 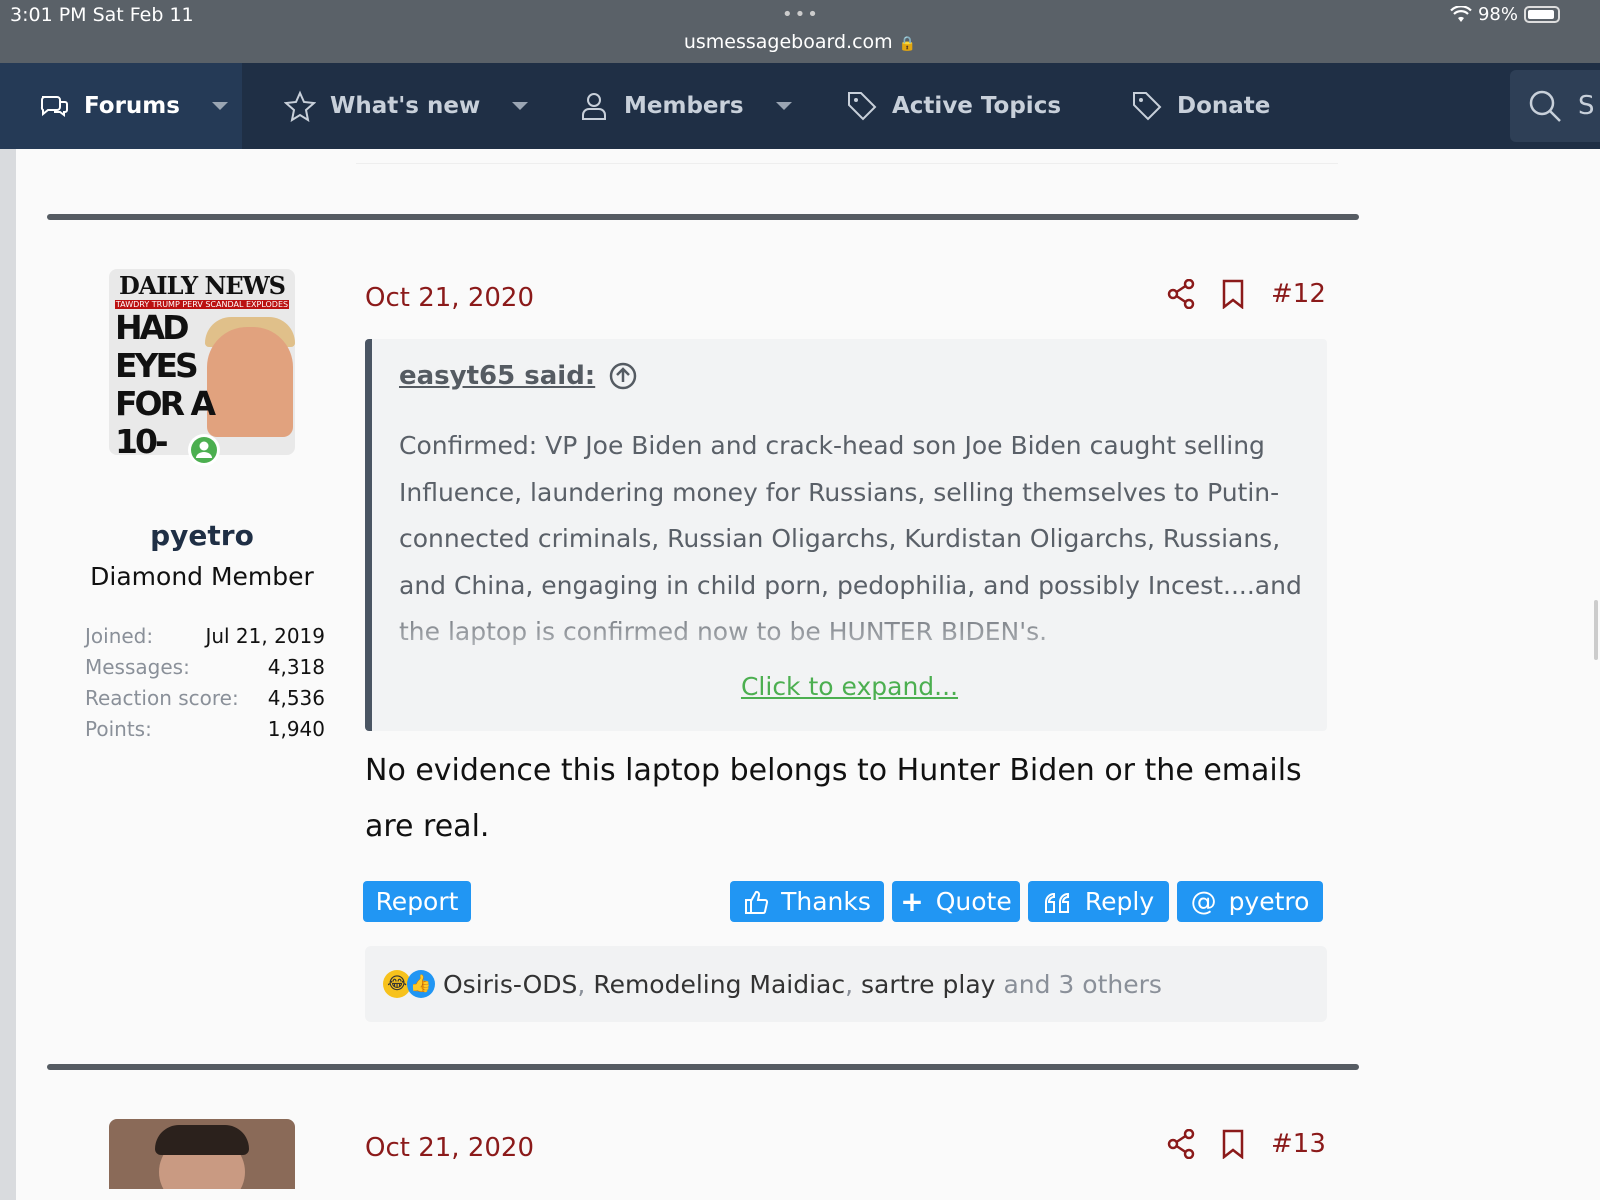 I want to click on nav-whats-new-label: What's new, so click(x=405, y=106).